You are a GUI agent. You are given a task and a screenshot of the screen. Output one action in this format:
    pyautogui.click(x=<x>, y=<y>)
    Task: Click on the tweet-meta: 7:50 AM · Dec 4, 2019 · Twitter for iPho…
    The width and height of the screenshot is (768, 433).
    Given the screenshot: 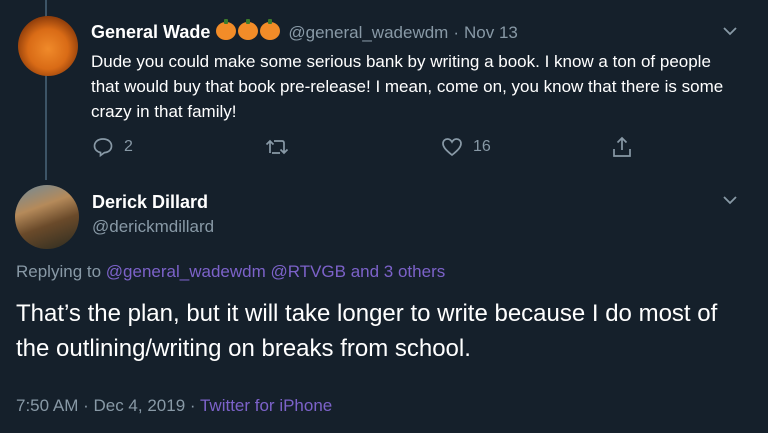 What is the action you would take?
    pyautogui.click(x=174, y=406)
    